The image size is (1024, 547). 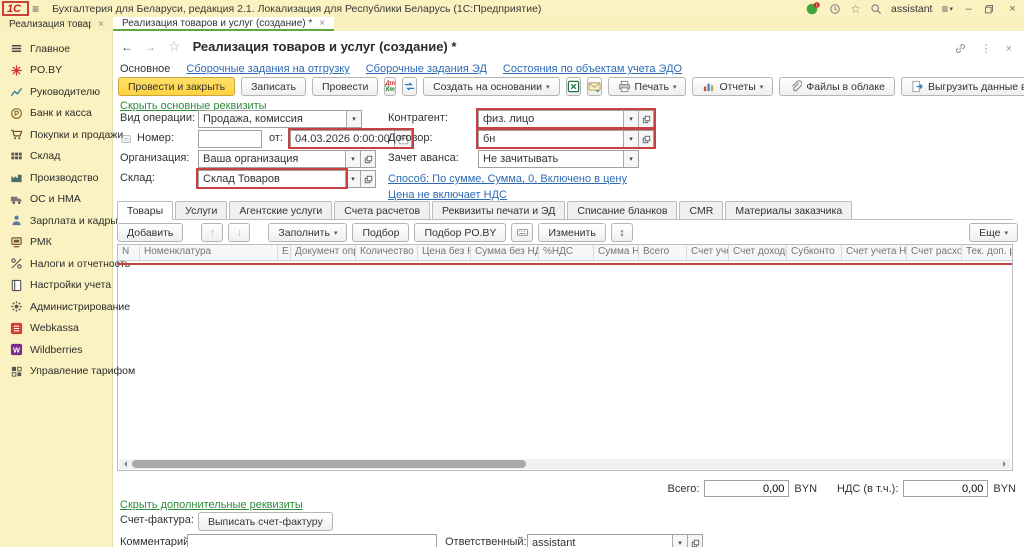 What do you see at coordinates (499, 210) in the screenshot?
I see `tab-print-requisites: Реквизиты печати и ЭД` at bounding box center [499, 210].